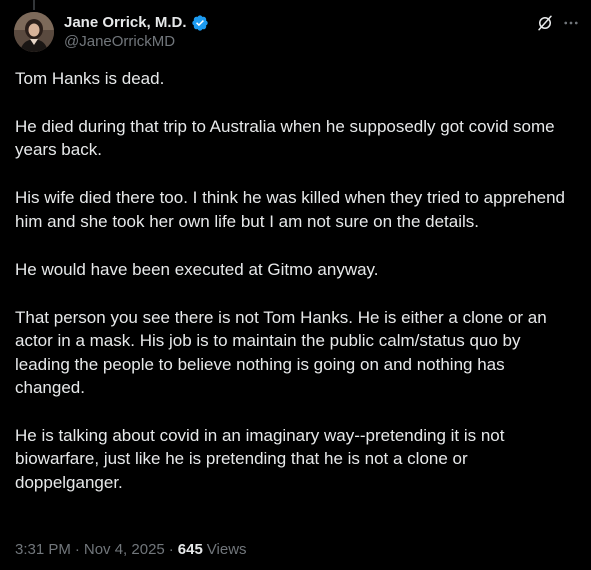 This screenshot has height=570, width=591. I want to click on avatar, so click(34, 32).